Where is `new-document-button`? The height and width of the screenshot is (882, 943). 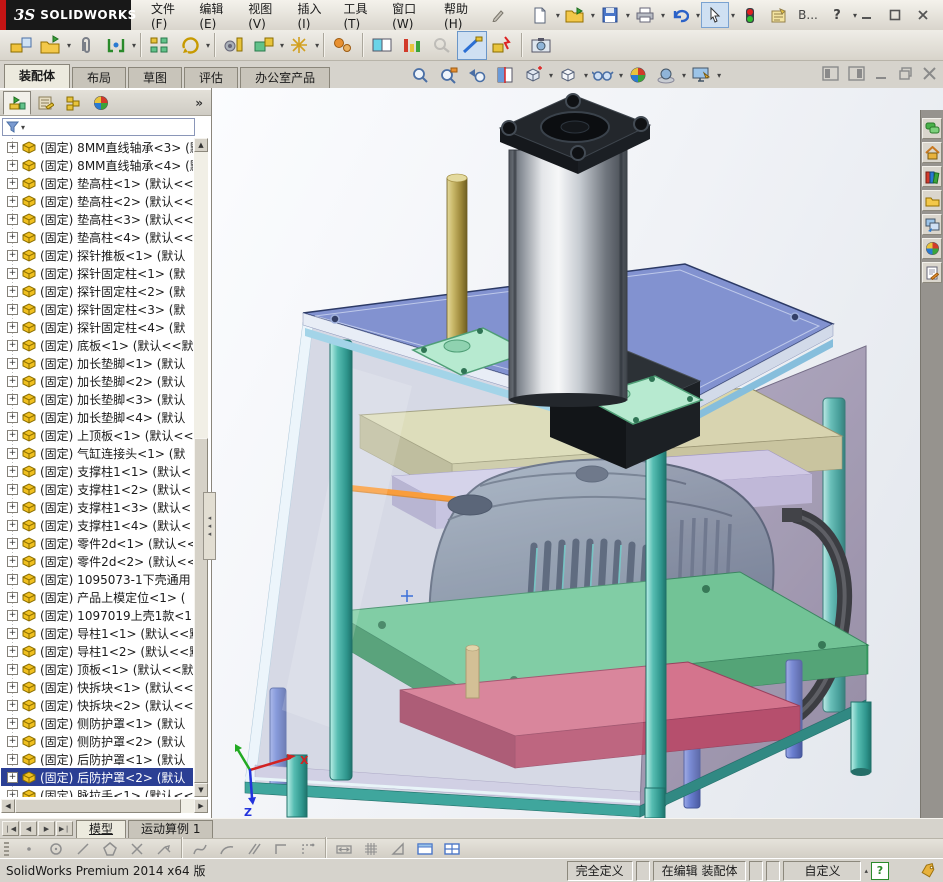
new-document-button is located at coordinates (540, 15).